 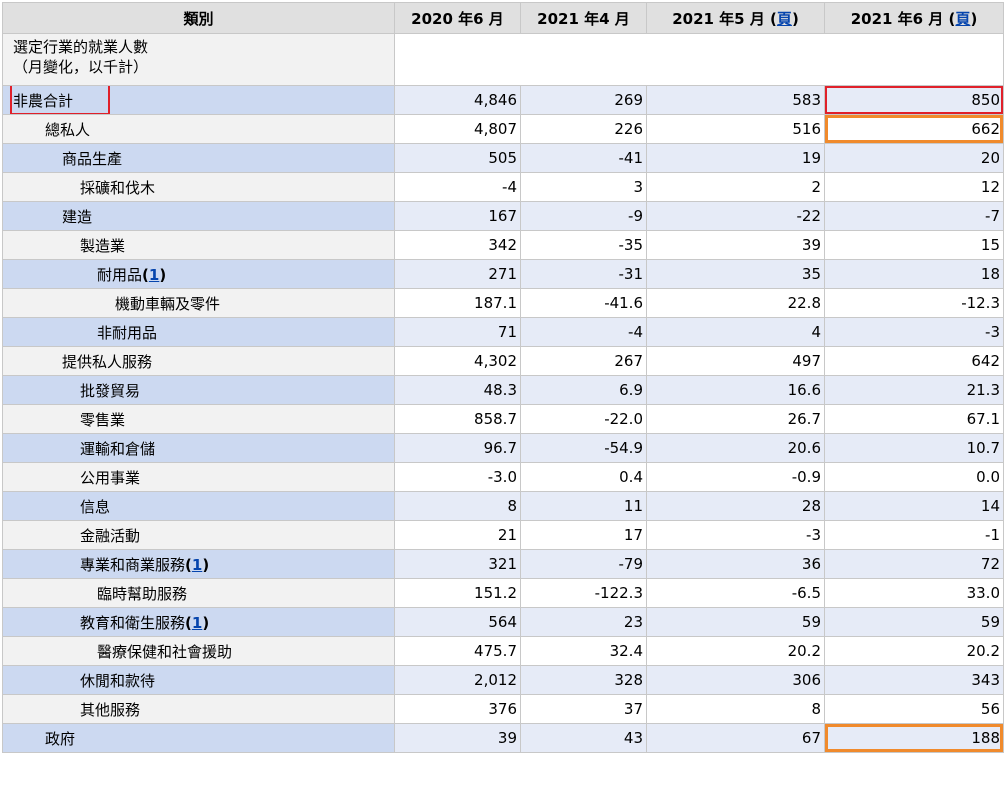 What do you see at coordinates (503, 448) in the screenshot?
I see `table-row: 運輸和倉儲 96.7 -54.9 20.6 10.7` at bounding box center [503, 448].